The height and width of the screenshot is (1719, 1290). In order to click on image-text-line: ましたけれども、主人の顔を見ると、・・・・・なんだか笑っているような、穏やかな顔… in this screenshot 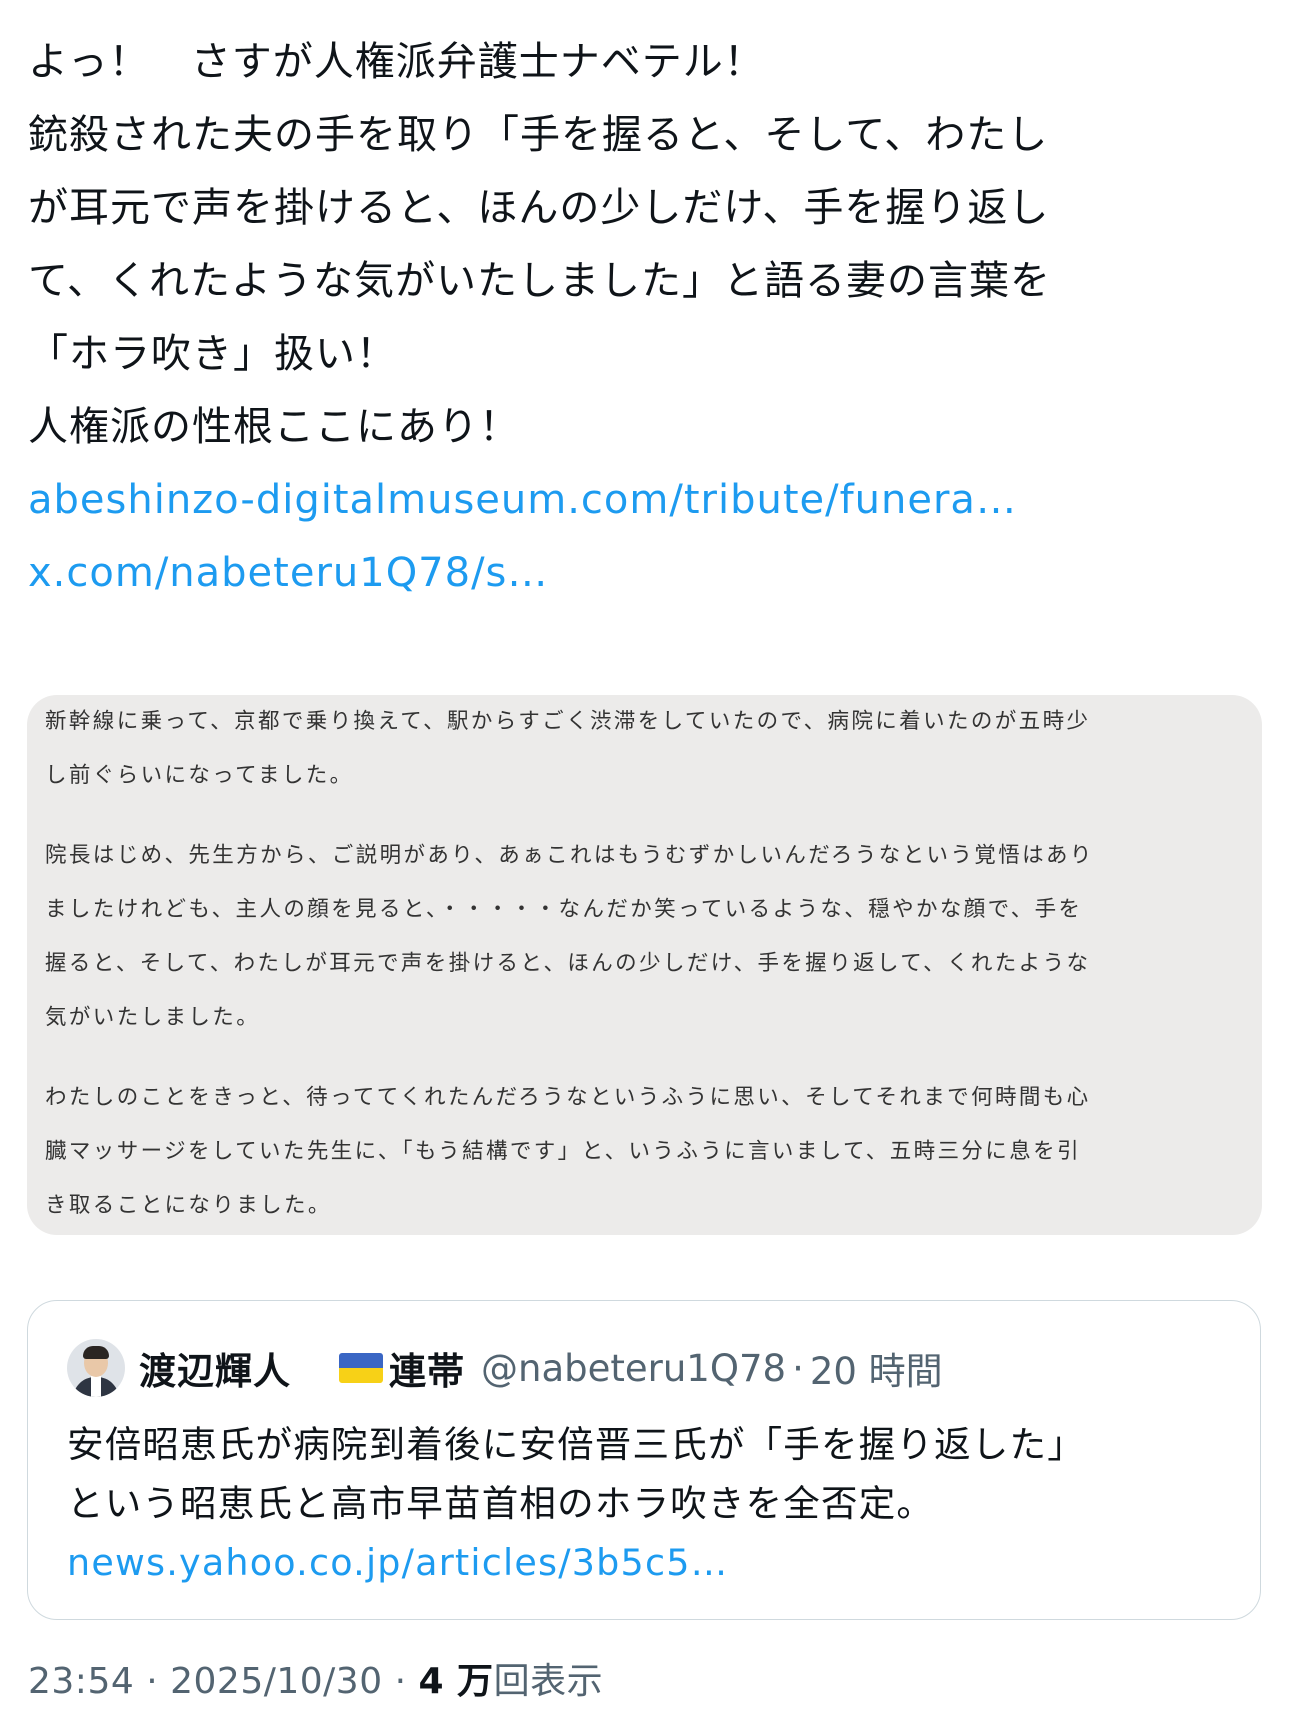, I will do `click(564, 909)`.